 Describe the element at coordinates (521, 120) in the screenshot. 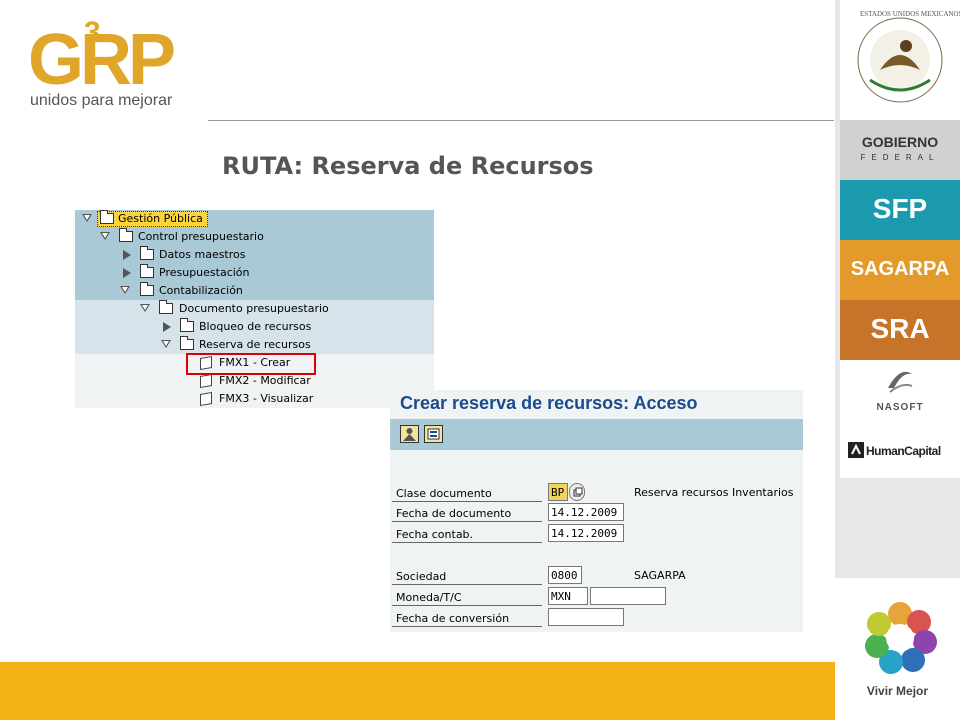

I see `header-divider` at that location.